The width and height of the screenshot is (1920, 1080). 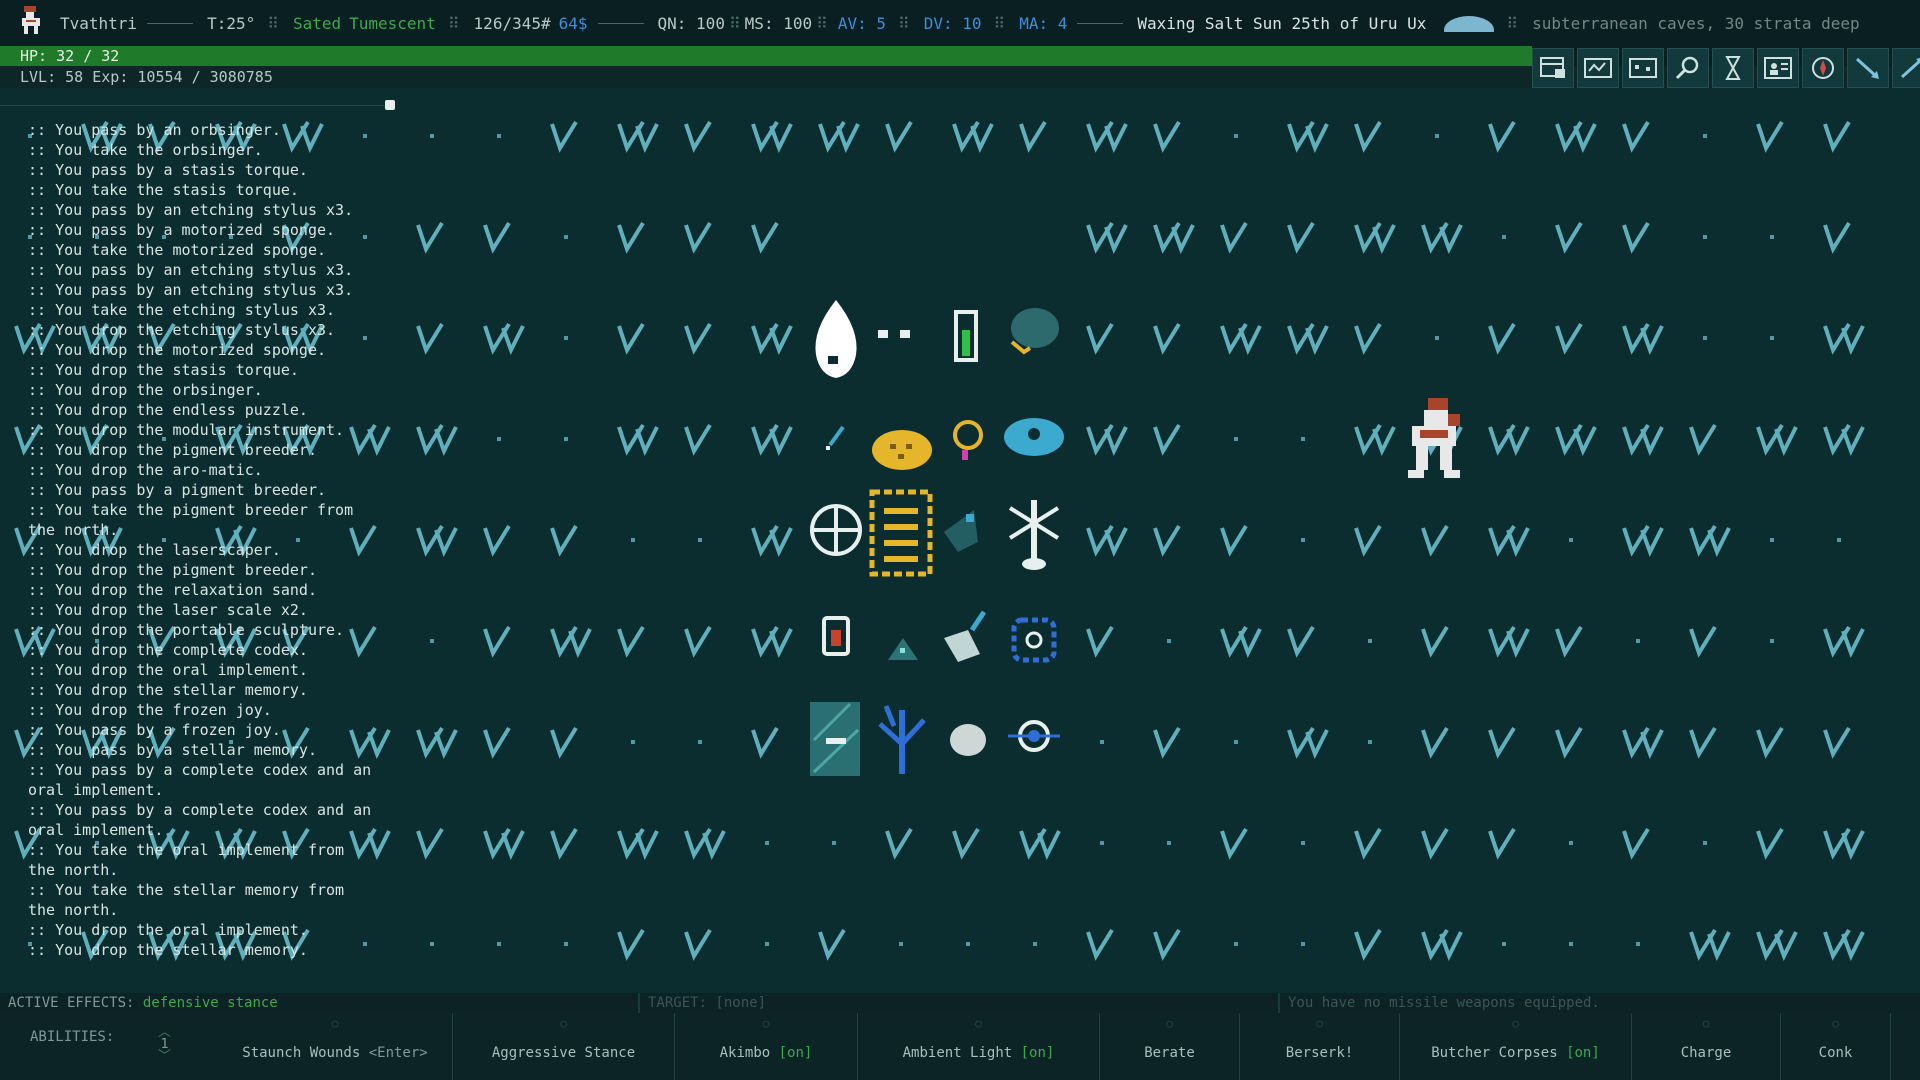 I want to click on target-readout: TARGET: [none], so click(x=960, y=1003).